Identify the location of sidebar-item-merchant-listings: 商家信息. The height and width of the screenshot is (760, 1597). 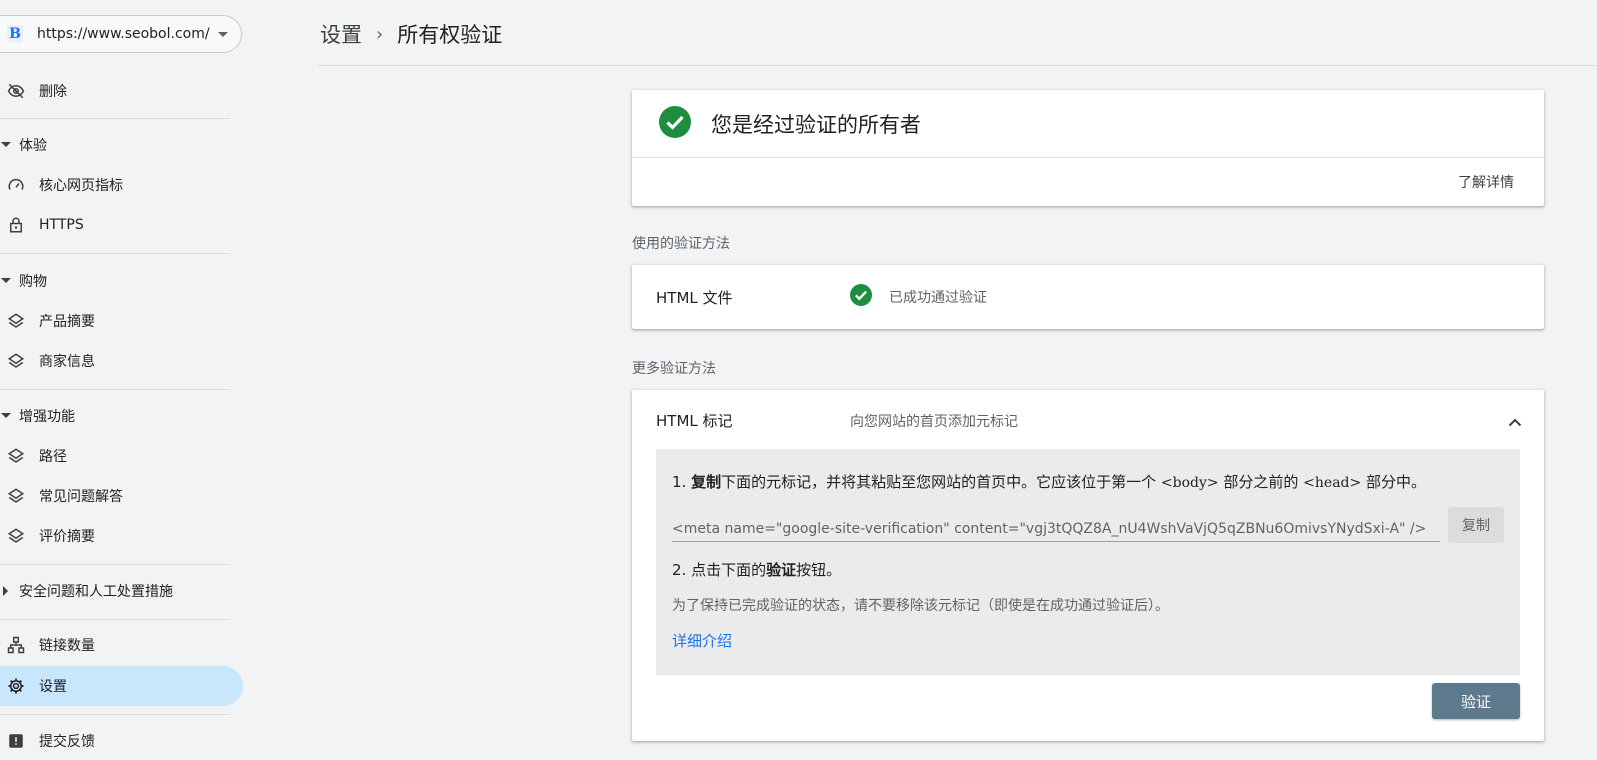
(121, 361).